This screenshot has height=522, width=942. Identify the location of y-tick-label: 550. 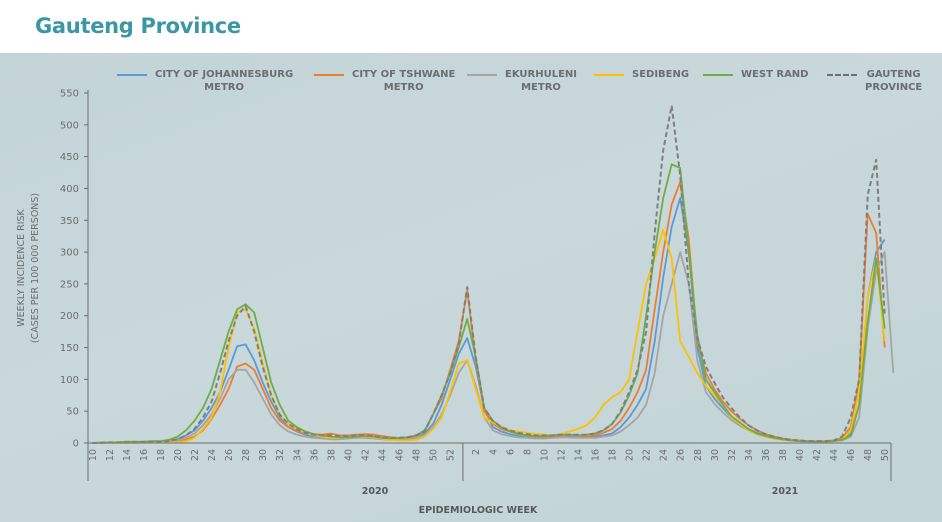
(69, 94).